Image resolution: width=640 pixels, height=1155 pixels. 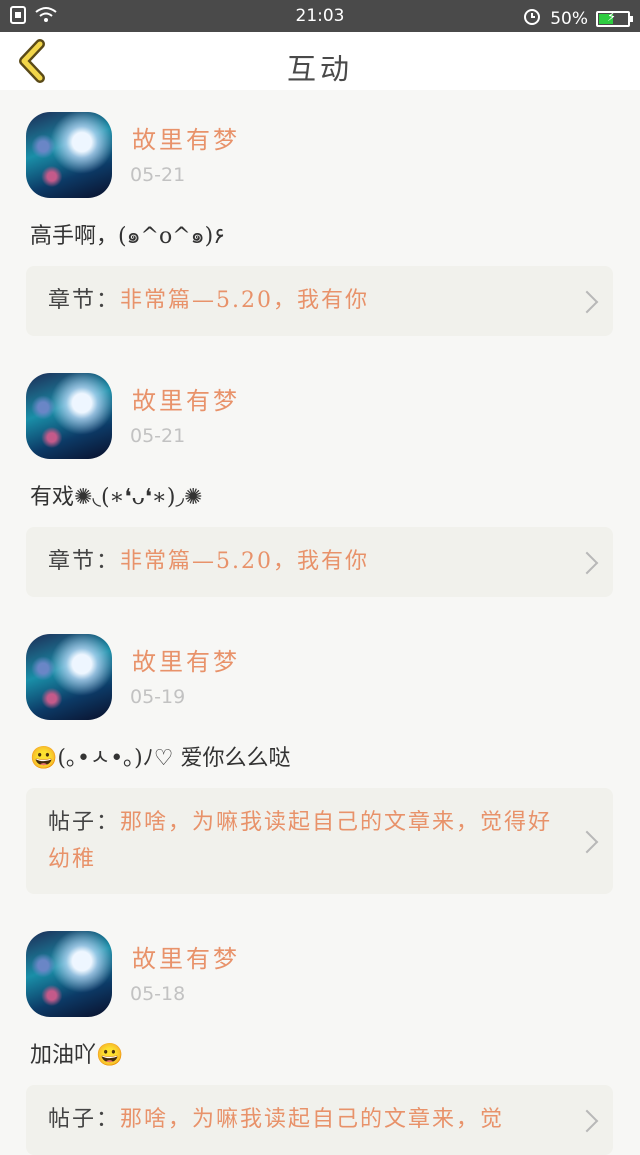 I want to click on comment-text: 加油吖😀, so click(x=77, y=1055).